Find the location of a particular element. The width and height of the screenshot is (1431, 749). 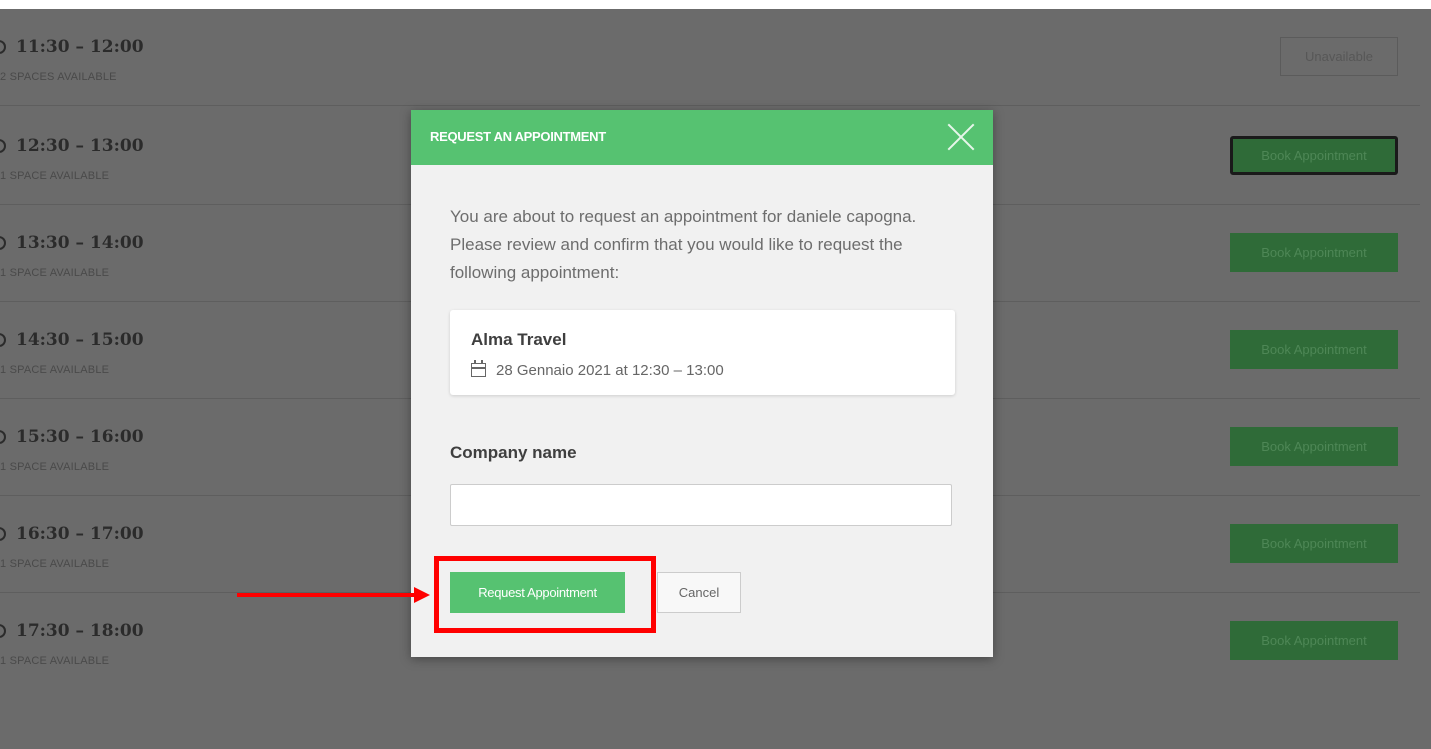

slot-time: 12:30 – 13:00 is located at coordinates (80, 146).